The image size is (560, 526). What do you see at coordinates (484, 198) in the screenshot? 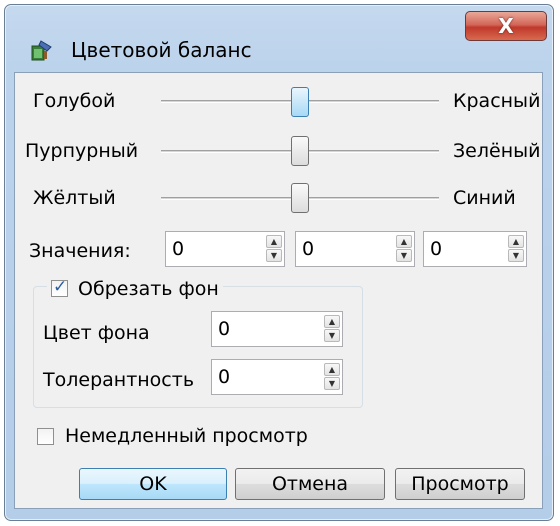
I see `slider-right-label-blue: Синий` at bounding box center [484, 198].